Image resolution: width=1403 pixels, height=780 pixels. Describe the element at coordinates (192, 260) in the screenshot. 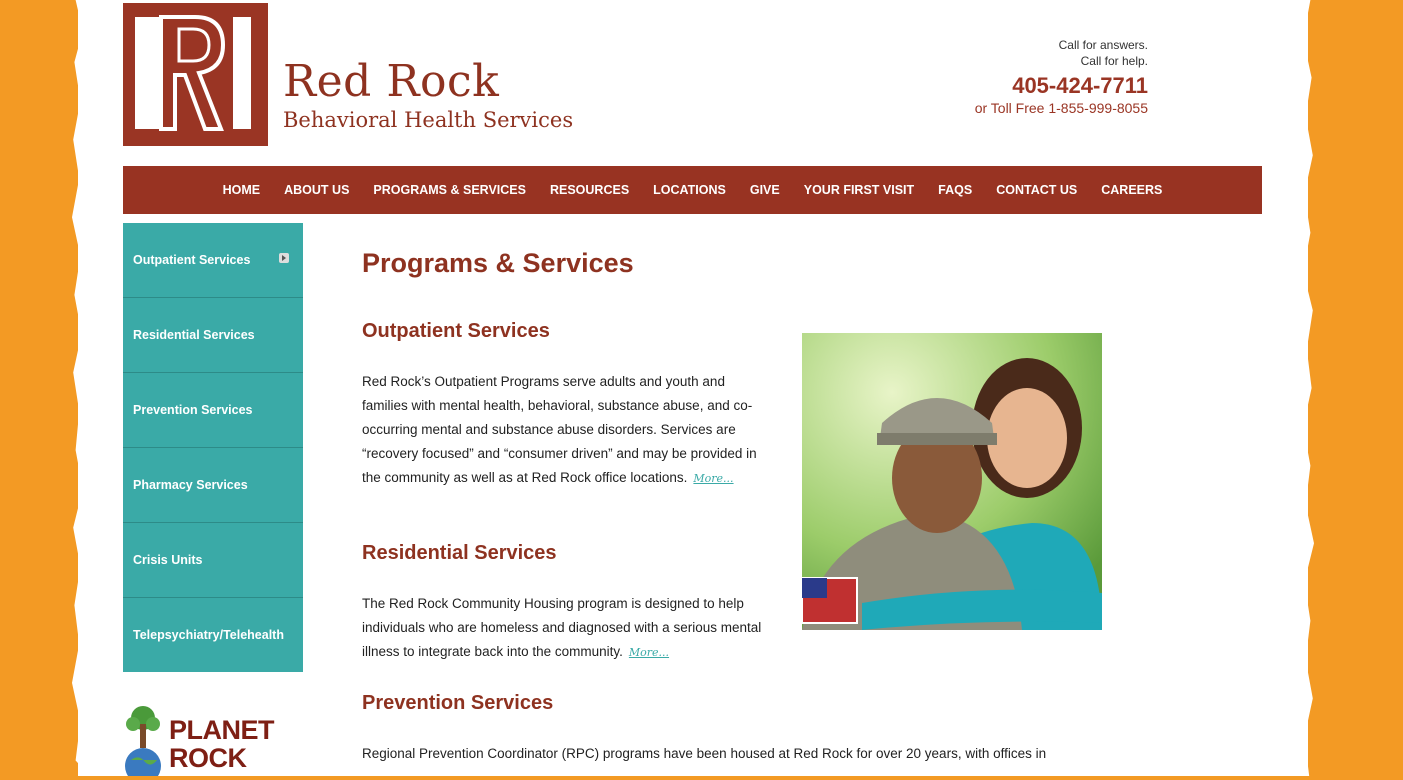

I see `sidebar-item-label: Outpatient Services` at that location.